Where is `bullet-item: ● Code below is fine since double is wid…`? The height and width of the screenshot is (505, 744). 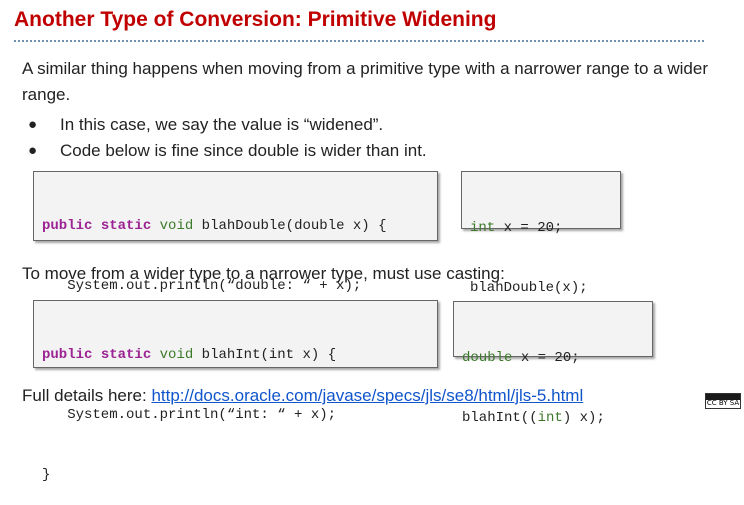 bullet-item: ● Code below is fine since double is wid… is located at coordinates (224, 151).